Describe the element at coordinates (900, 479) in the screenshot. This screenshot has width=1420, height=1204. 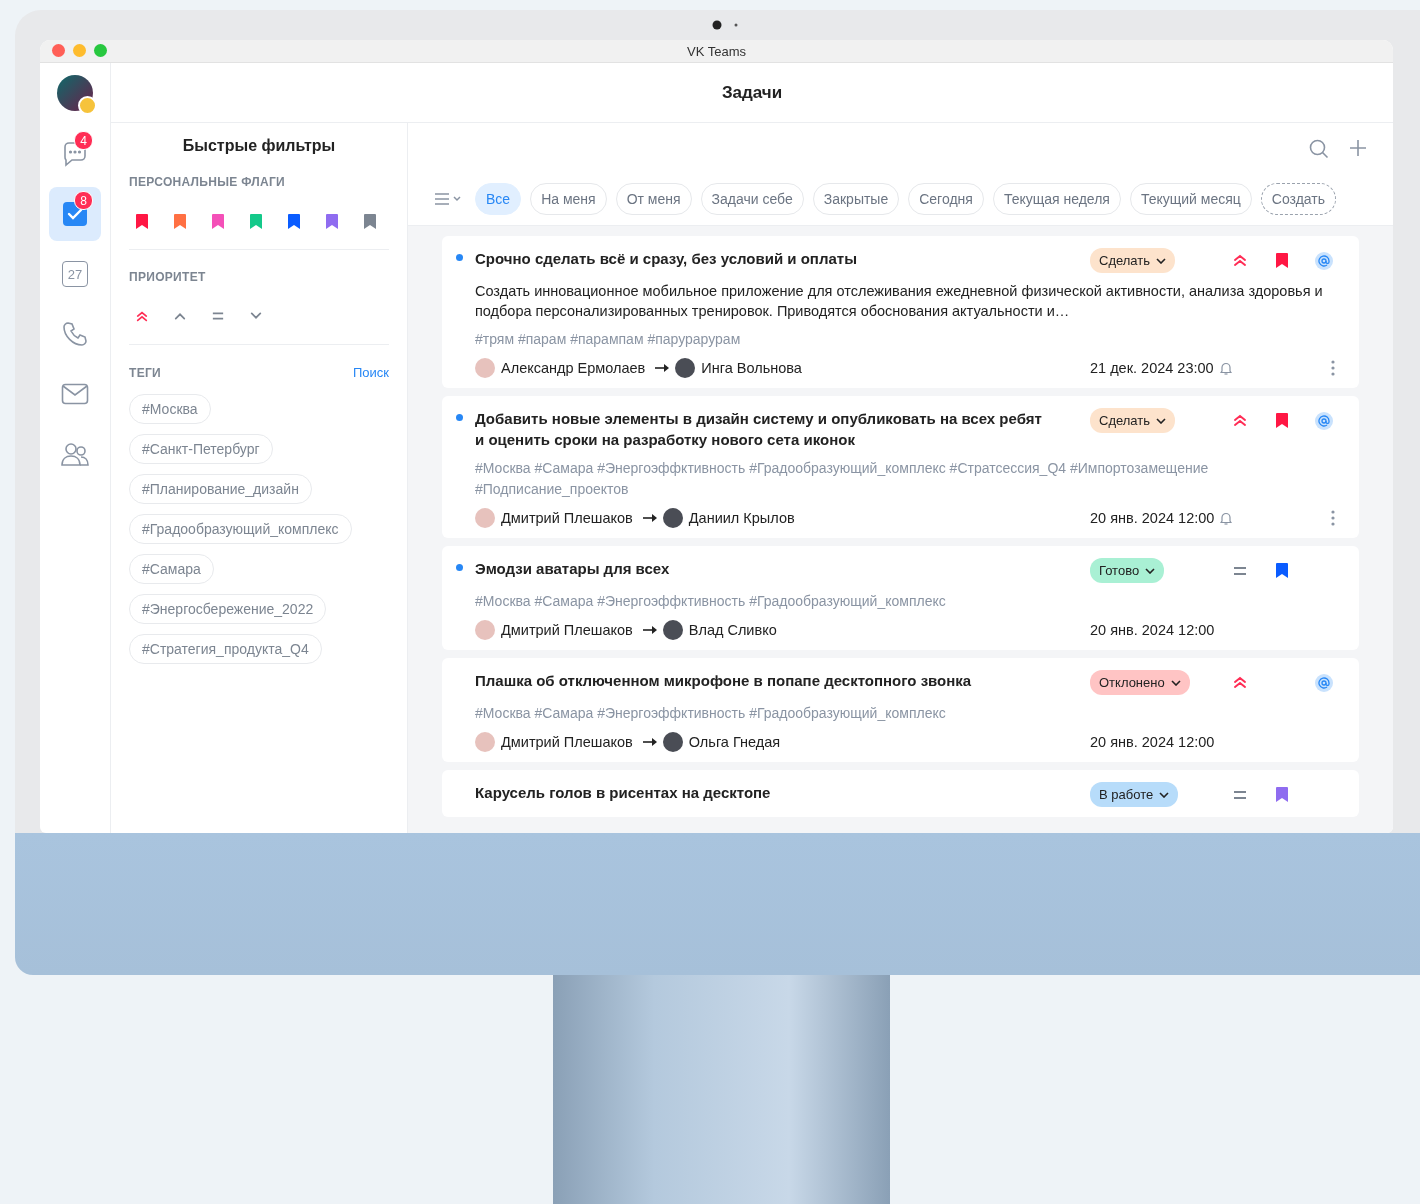
I see `task-tags: #Москва #Самара #Энергоэффктивность #Градообразующий_комплекс #Стратсессия_Q4 #Импортозамещение #Подписание_проектов` at that location.